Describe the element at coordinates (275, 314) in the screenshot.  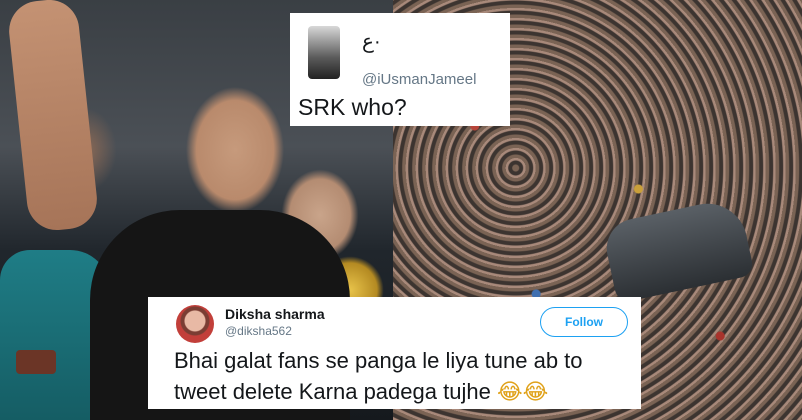
I see `display-name: Diksha sharma` at that location.